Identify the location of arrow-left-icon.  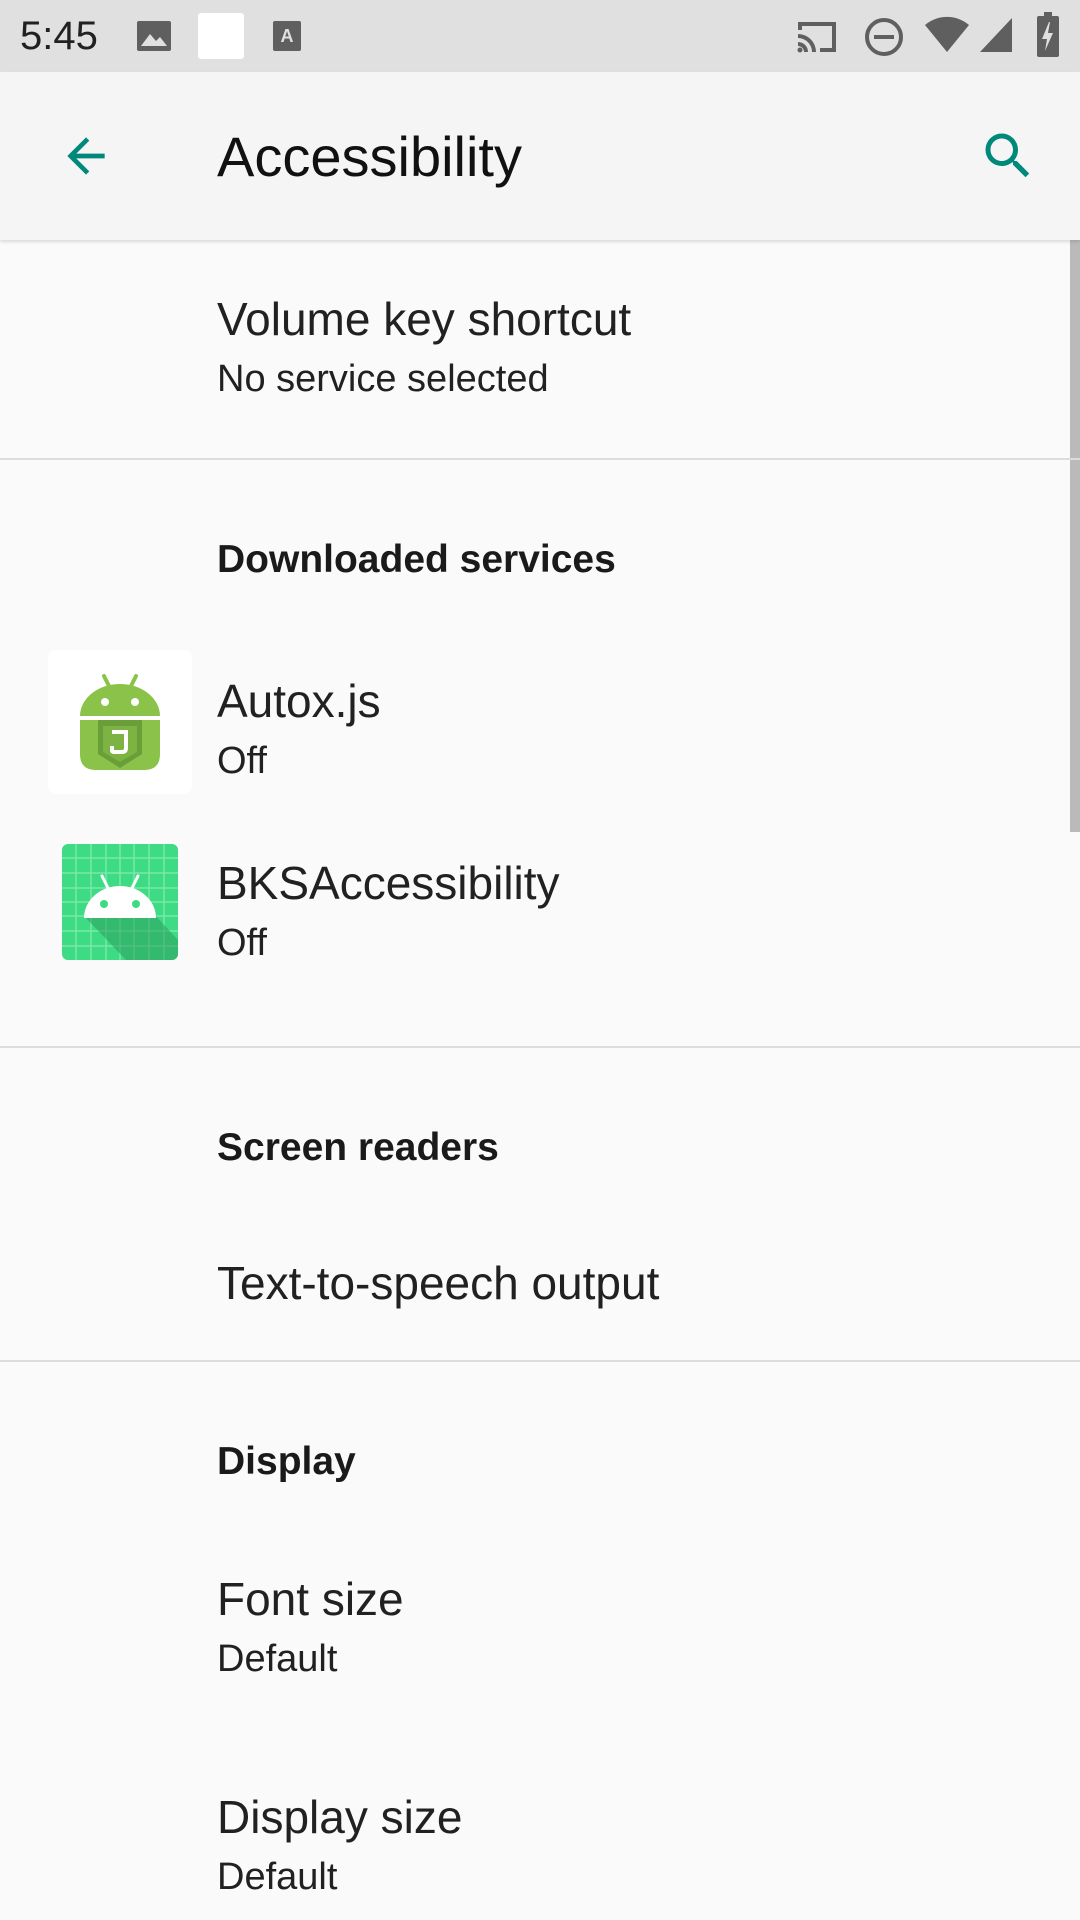
(86, 156).